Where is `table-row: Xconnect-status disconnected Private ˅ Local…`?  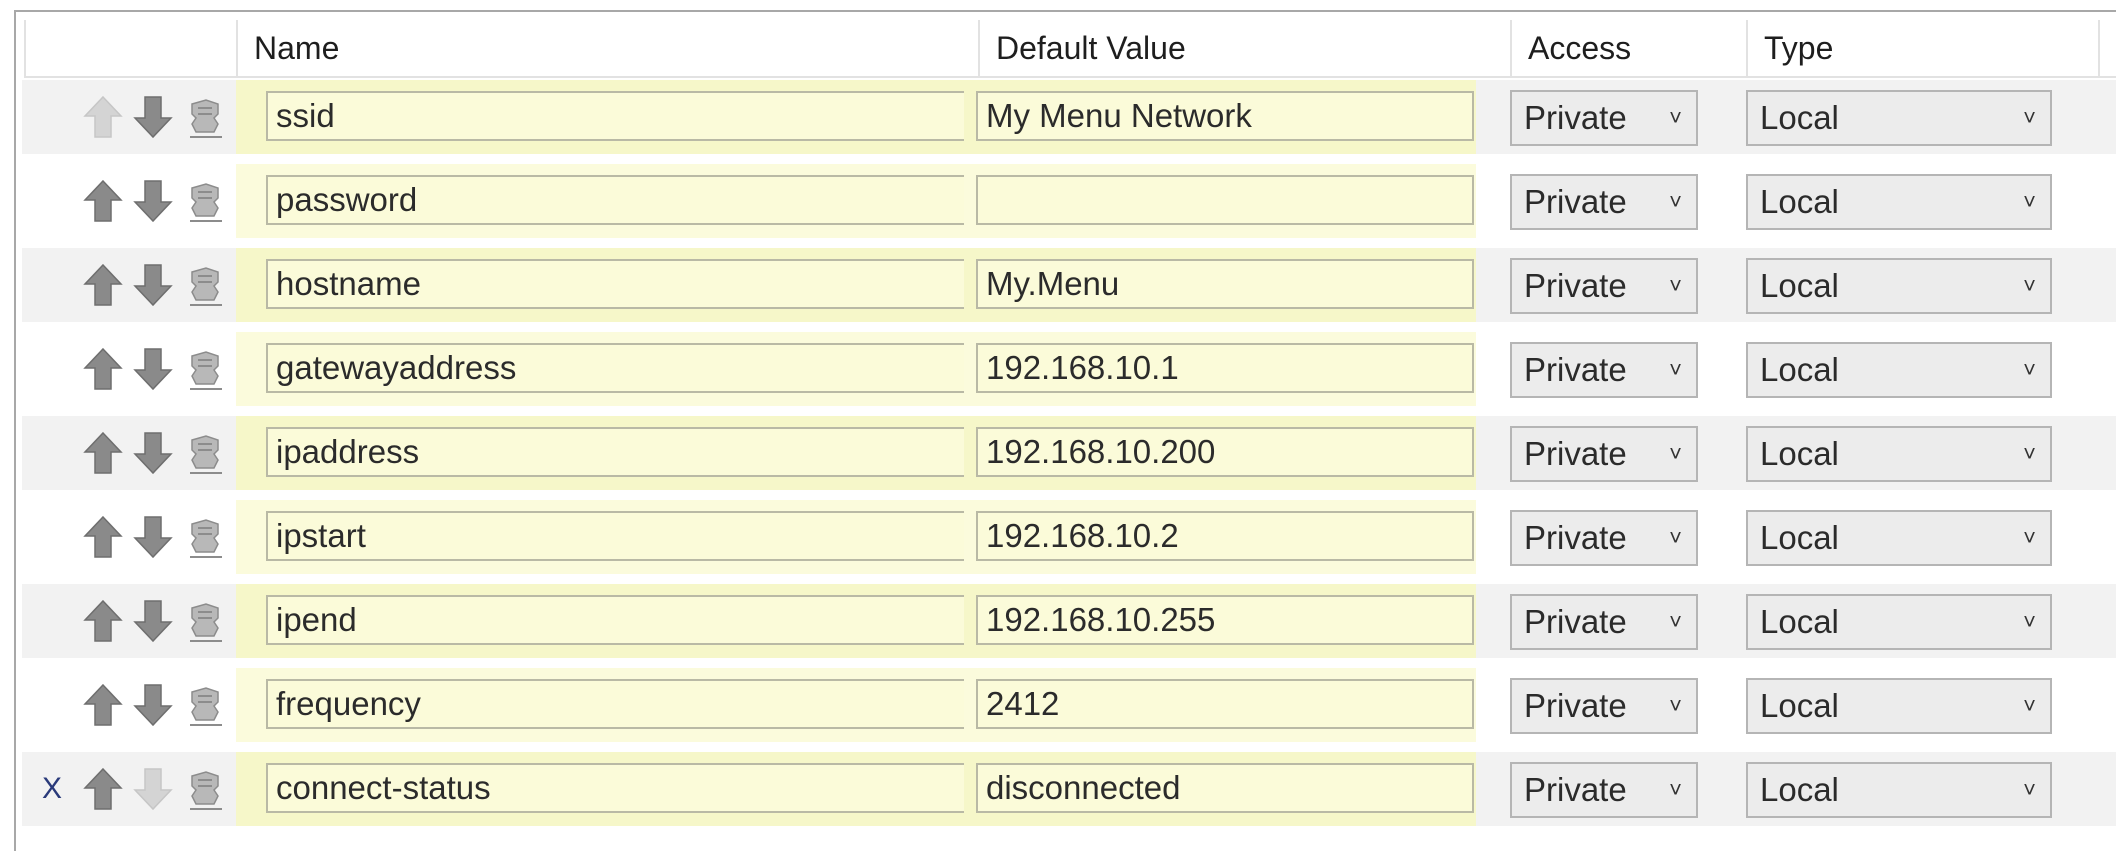 table-row: Xconnect-status disconnected Private ˅ Local… is located at coordinates (1069, 789).